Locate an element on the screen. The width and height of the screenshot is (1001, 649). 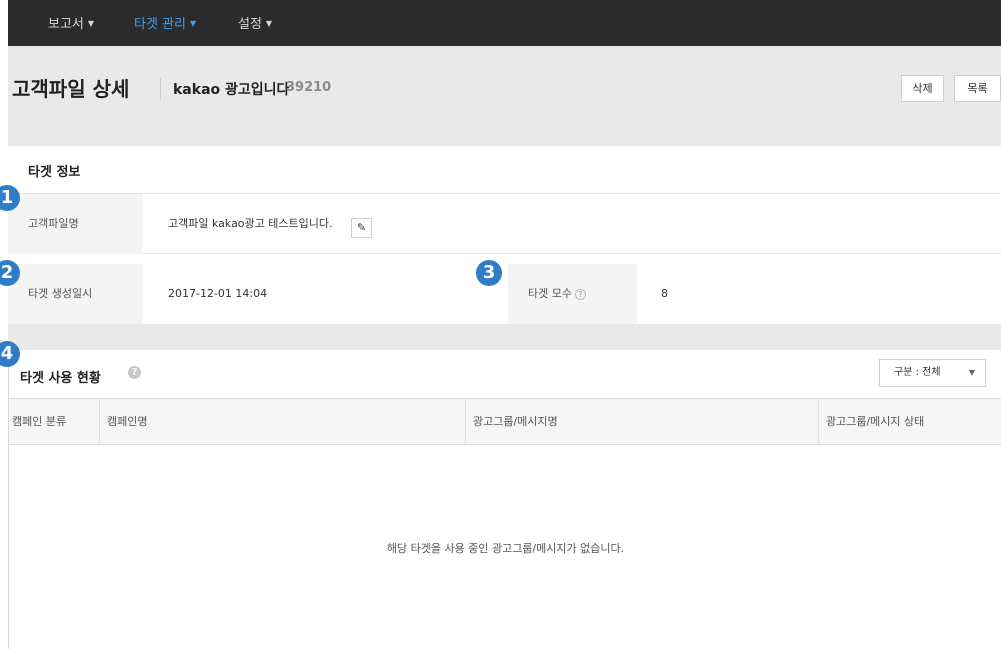
population-label-cell: 타겟 모수? is located at coordinates (572, 294).